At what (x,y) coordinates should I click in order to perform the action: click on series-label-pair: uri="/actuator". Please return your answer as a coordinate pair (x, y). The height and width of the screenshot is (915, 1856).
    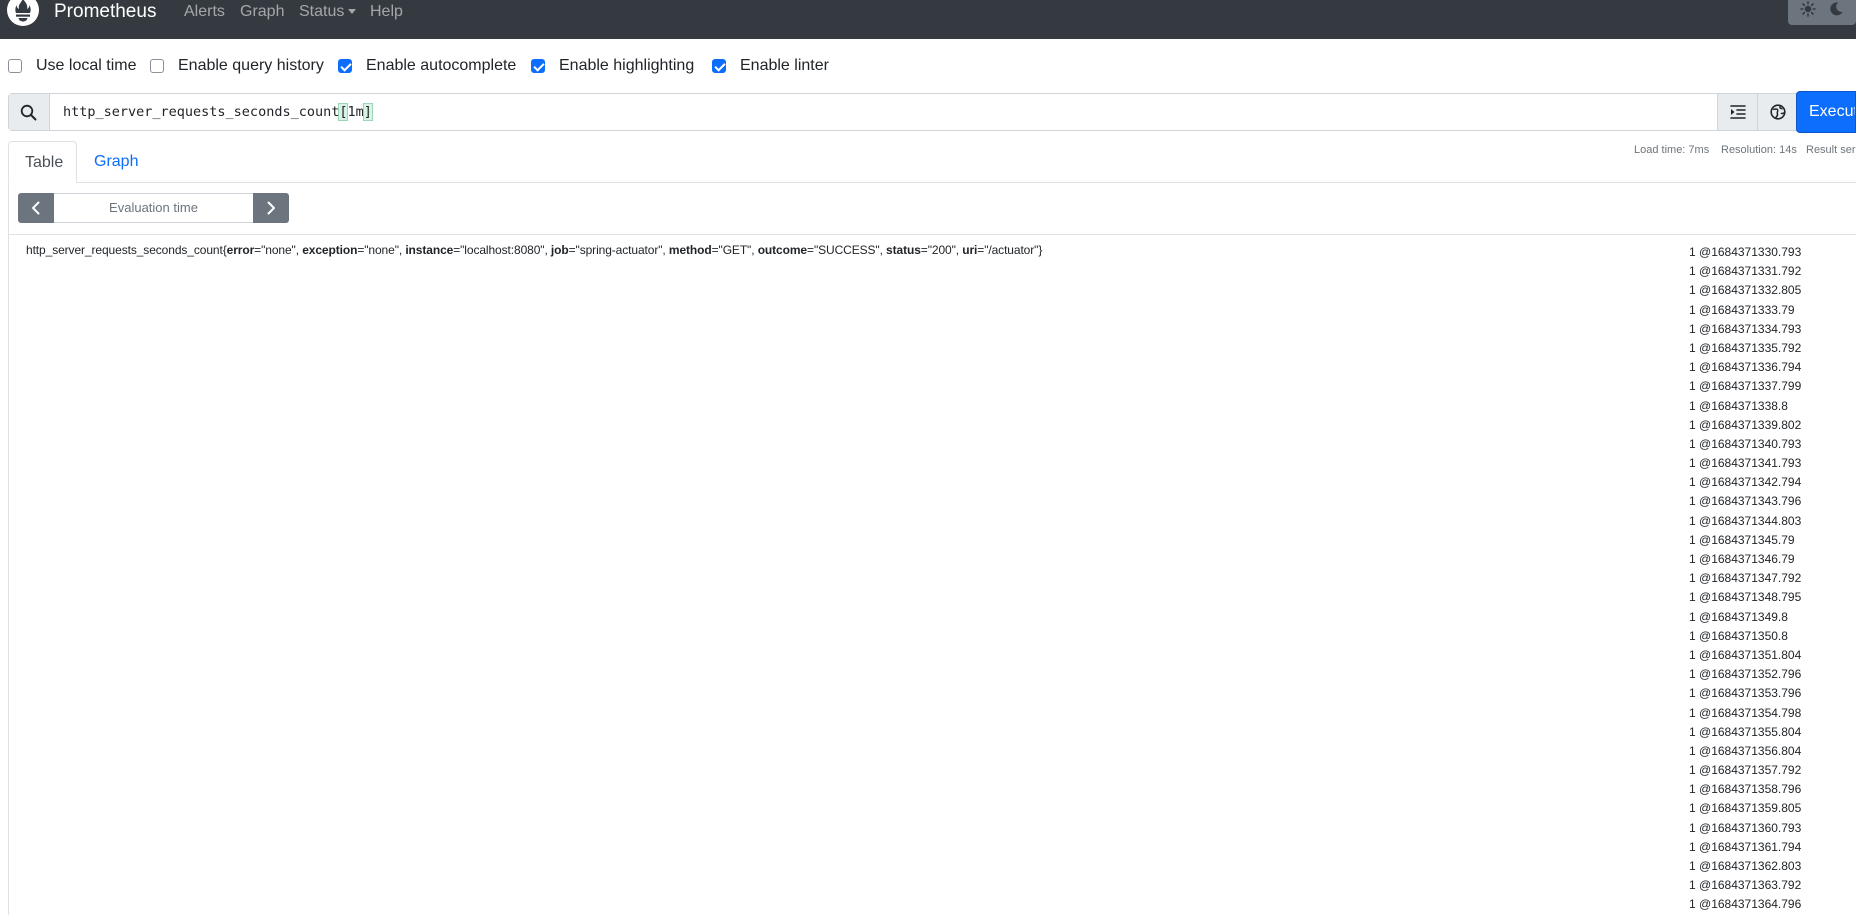
    Looking at the image, I should click on (1000, 250).